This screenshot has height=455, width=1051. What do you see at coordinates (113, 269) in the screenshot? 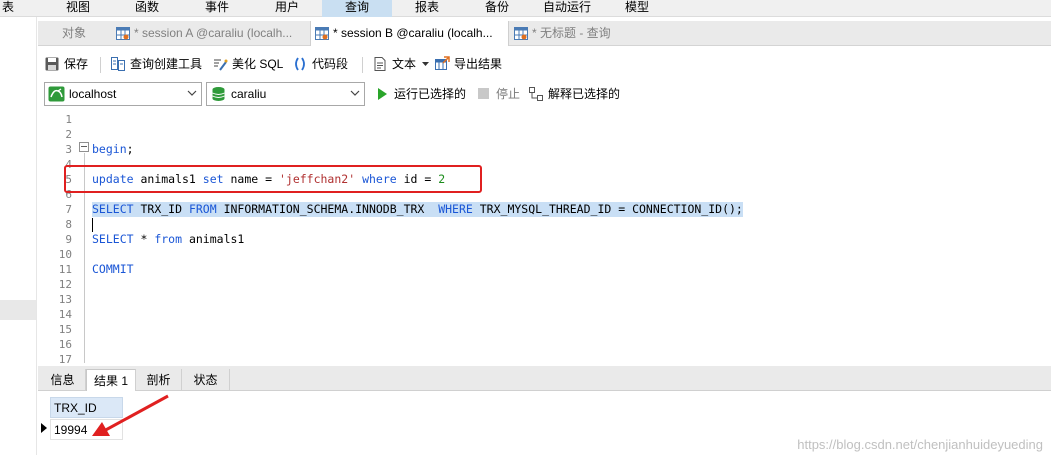
I see `code-line-commit: COMMIT` at bounding box center [113, 269].